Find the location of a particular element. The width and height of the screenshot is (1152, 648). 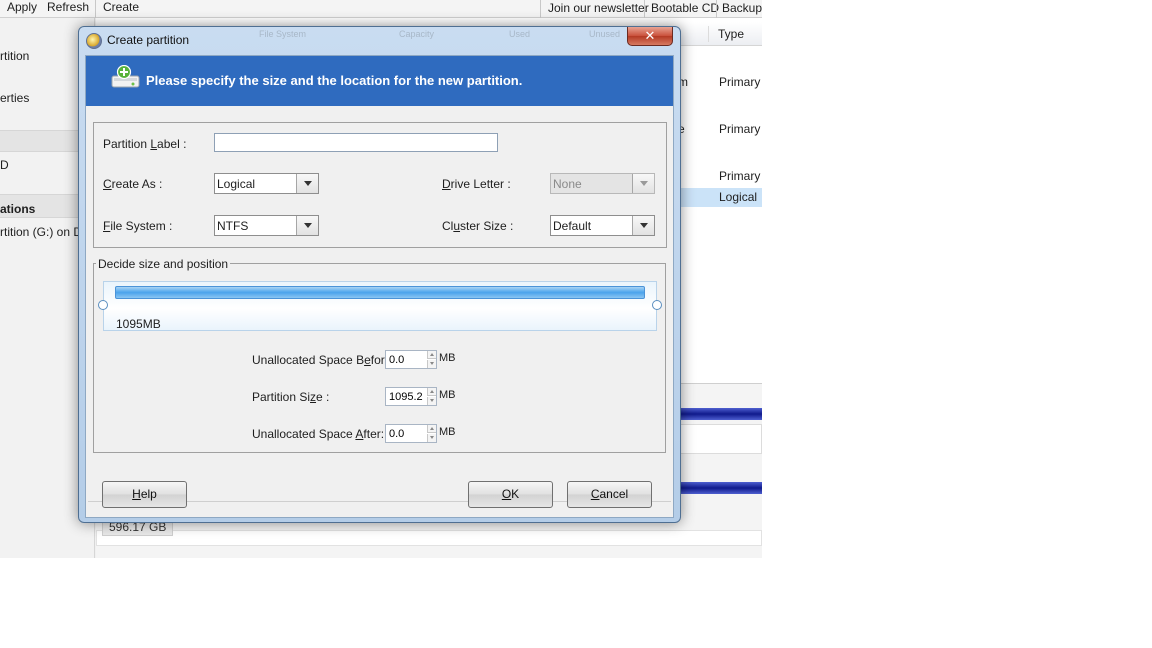

background-column-headers: File System Capacity Used Unused is located at coordinates (449, 36).